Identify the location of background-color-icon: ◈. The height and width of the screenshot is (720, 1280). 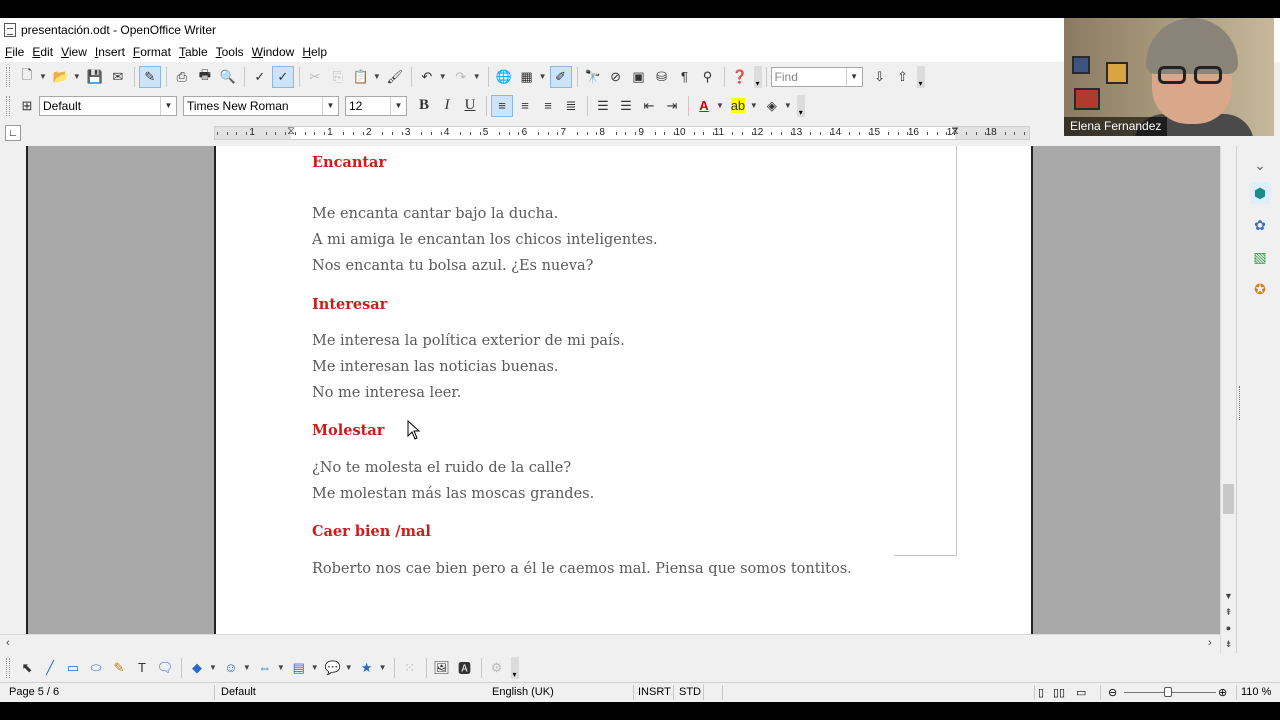
(772, 106).